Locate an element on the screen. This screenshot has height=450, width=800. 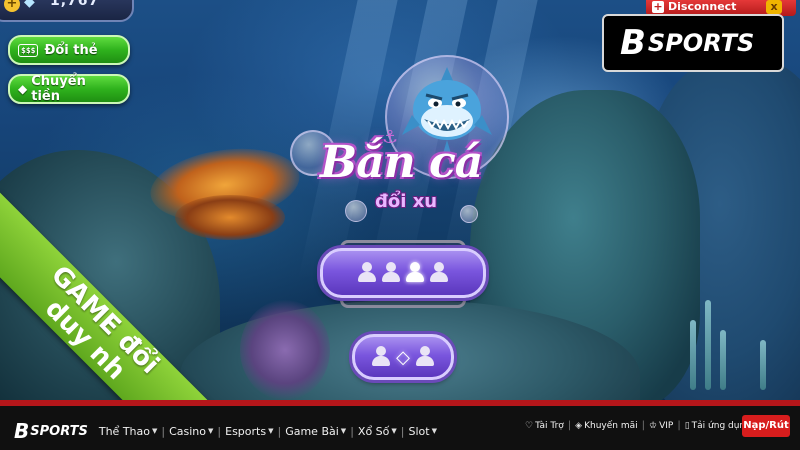
nav-item-label: Casino is located at coordinates (188, 431).